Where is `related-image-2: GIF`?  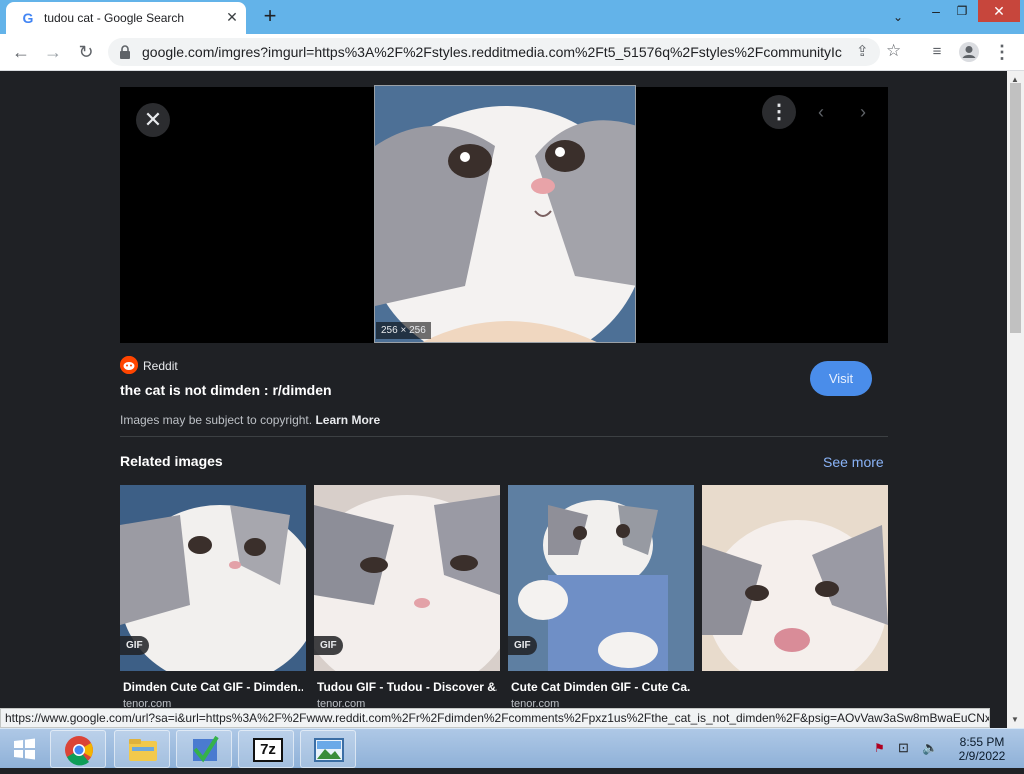
related-image-2: GIF is located at coordinates (407, 578).